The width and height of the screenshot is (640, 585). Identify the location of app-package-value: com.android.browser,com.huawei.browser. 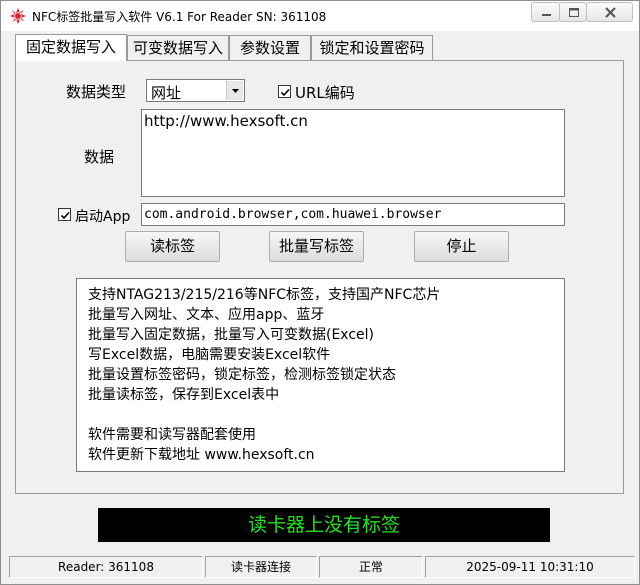
(293, 214).